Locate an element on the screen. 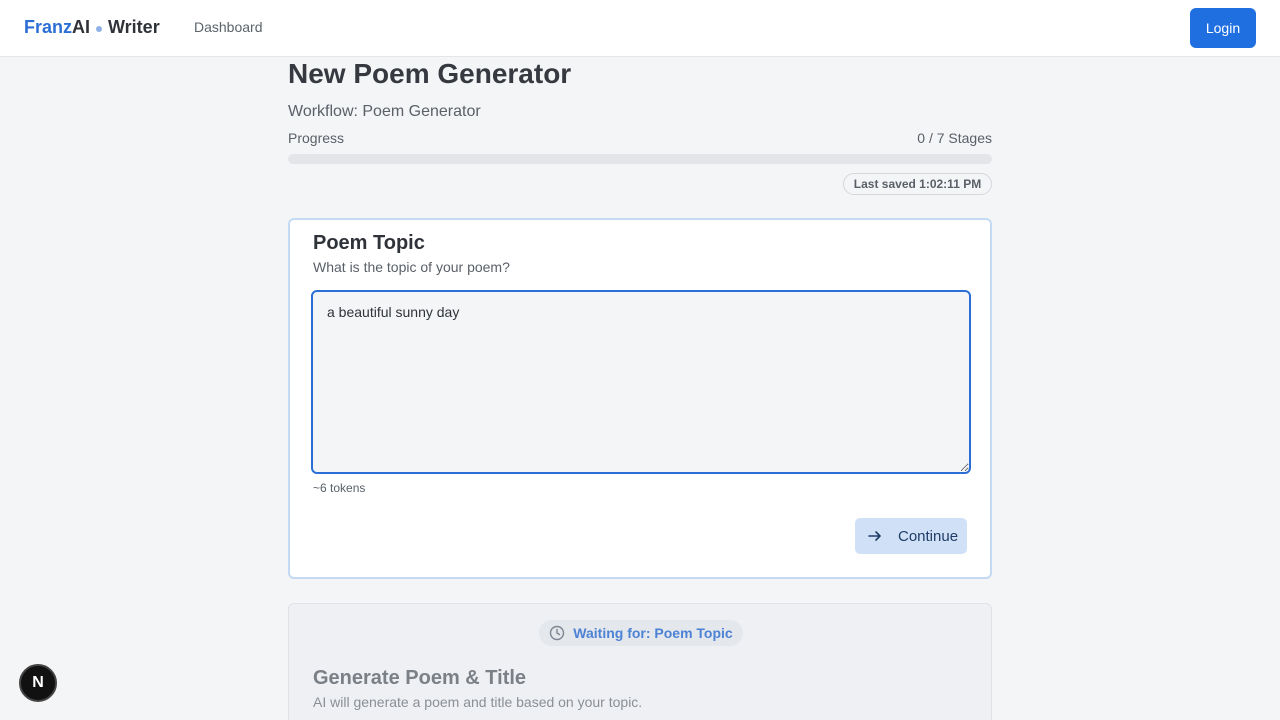  continue-button: Continue is located at coordinates (911, 536).